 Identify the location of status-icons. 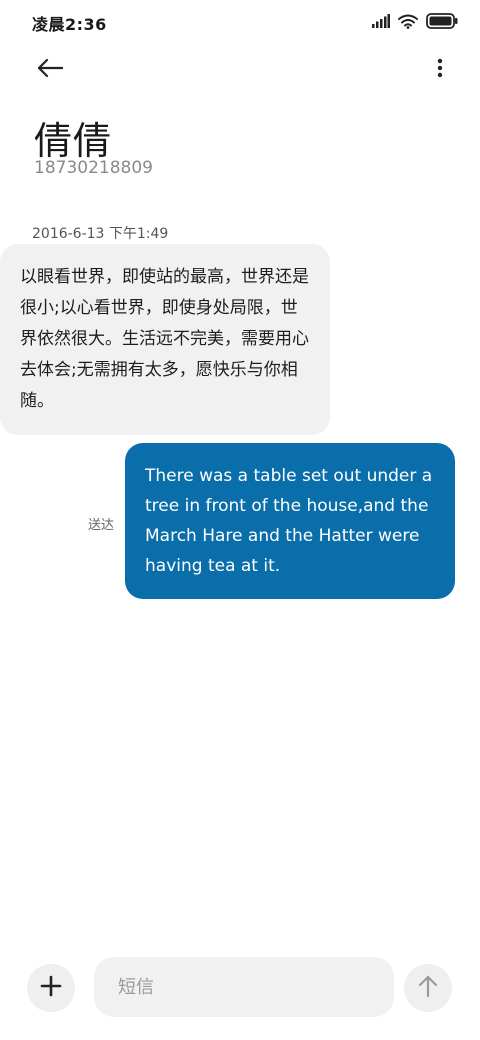
(415, 21).